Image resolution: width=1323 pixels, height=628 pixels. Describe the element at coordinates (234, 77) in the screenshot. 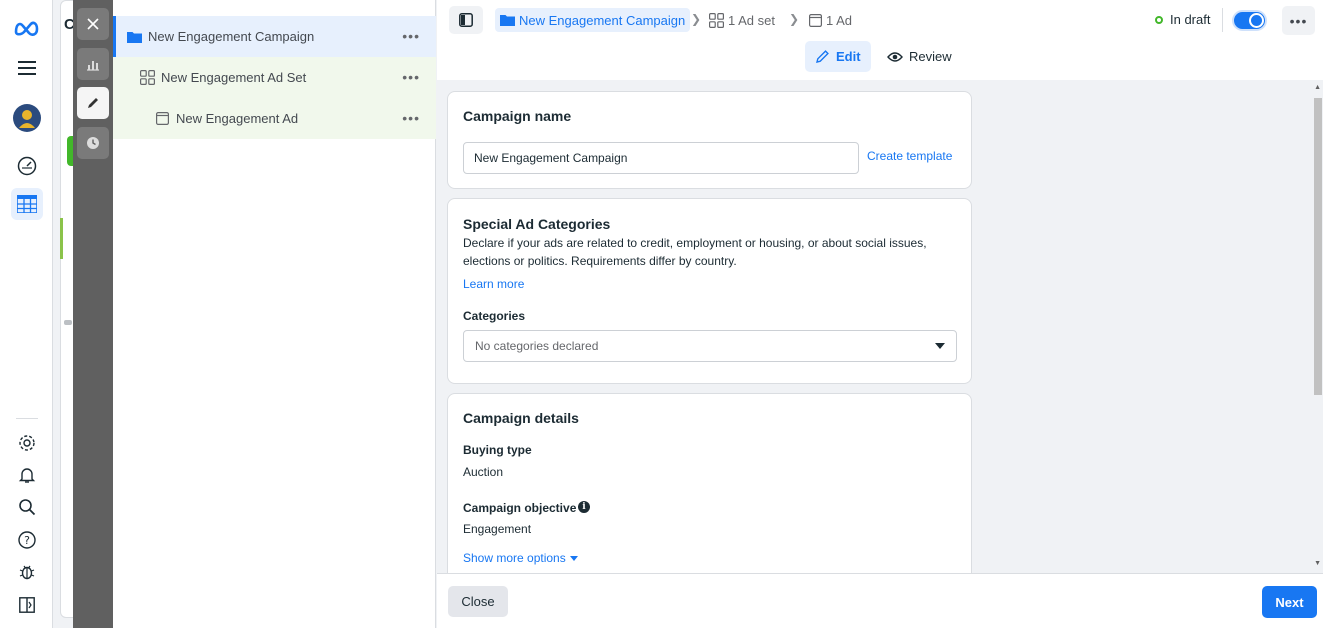

I see `tree-item-label: New Engagement Ad Set` at that location.